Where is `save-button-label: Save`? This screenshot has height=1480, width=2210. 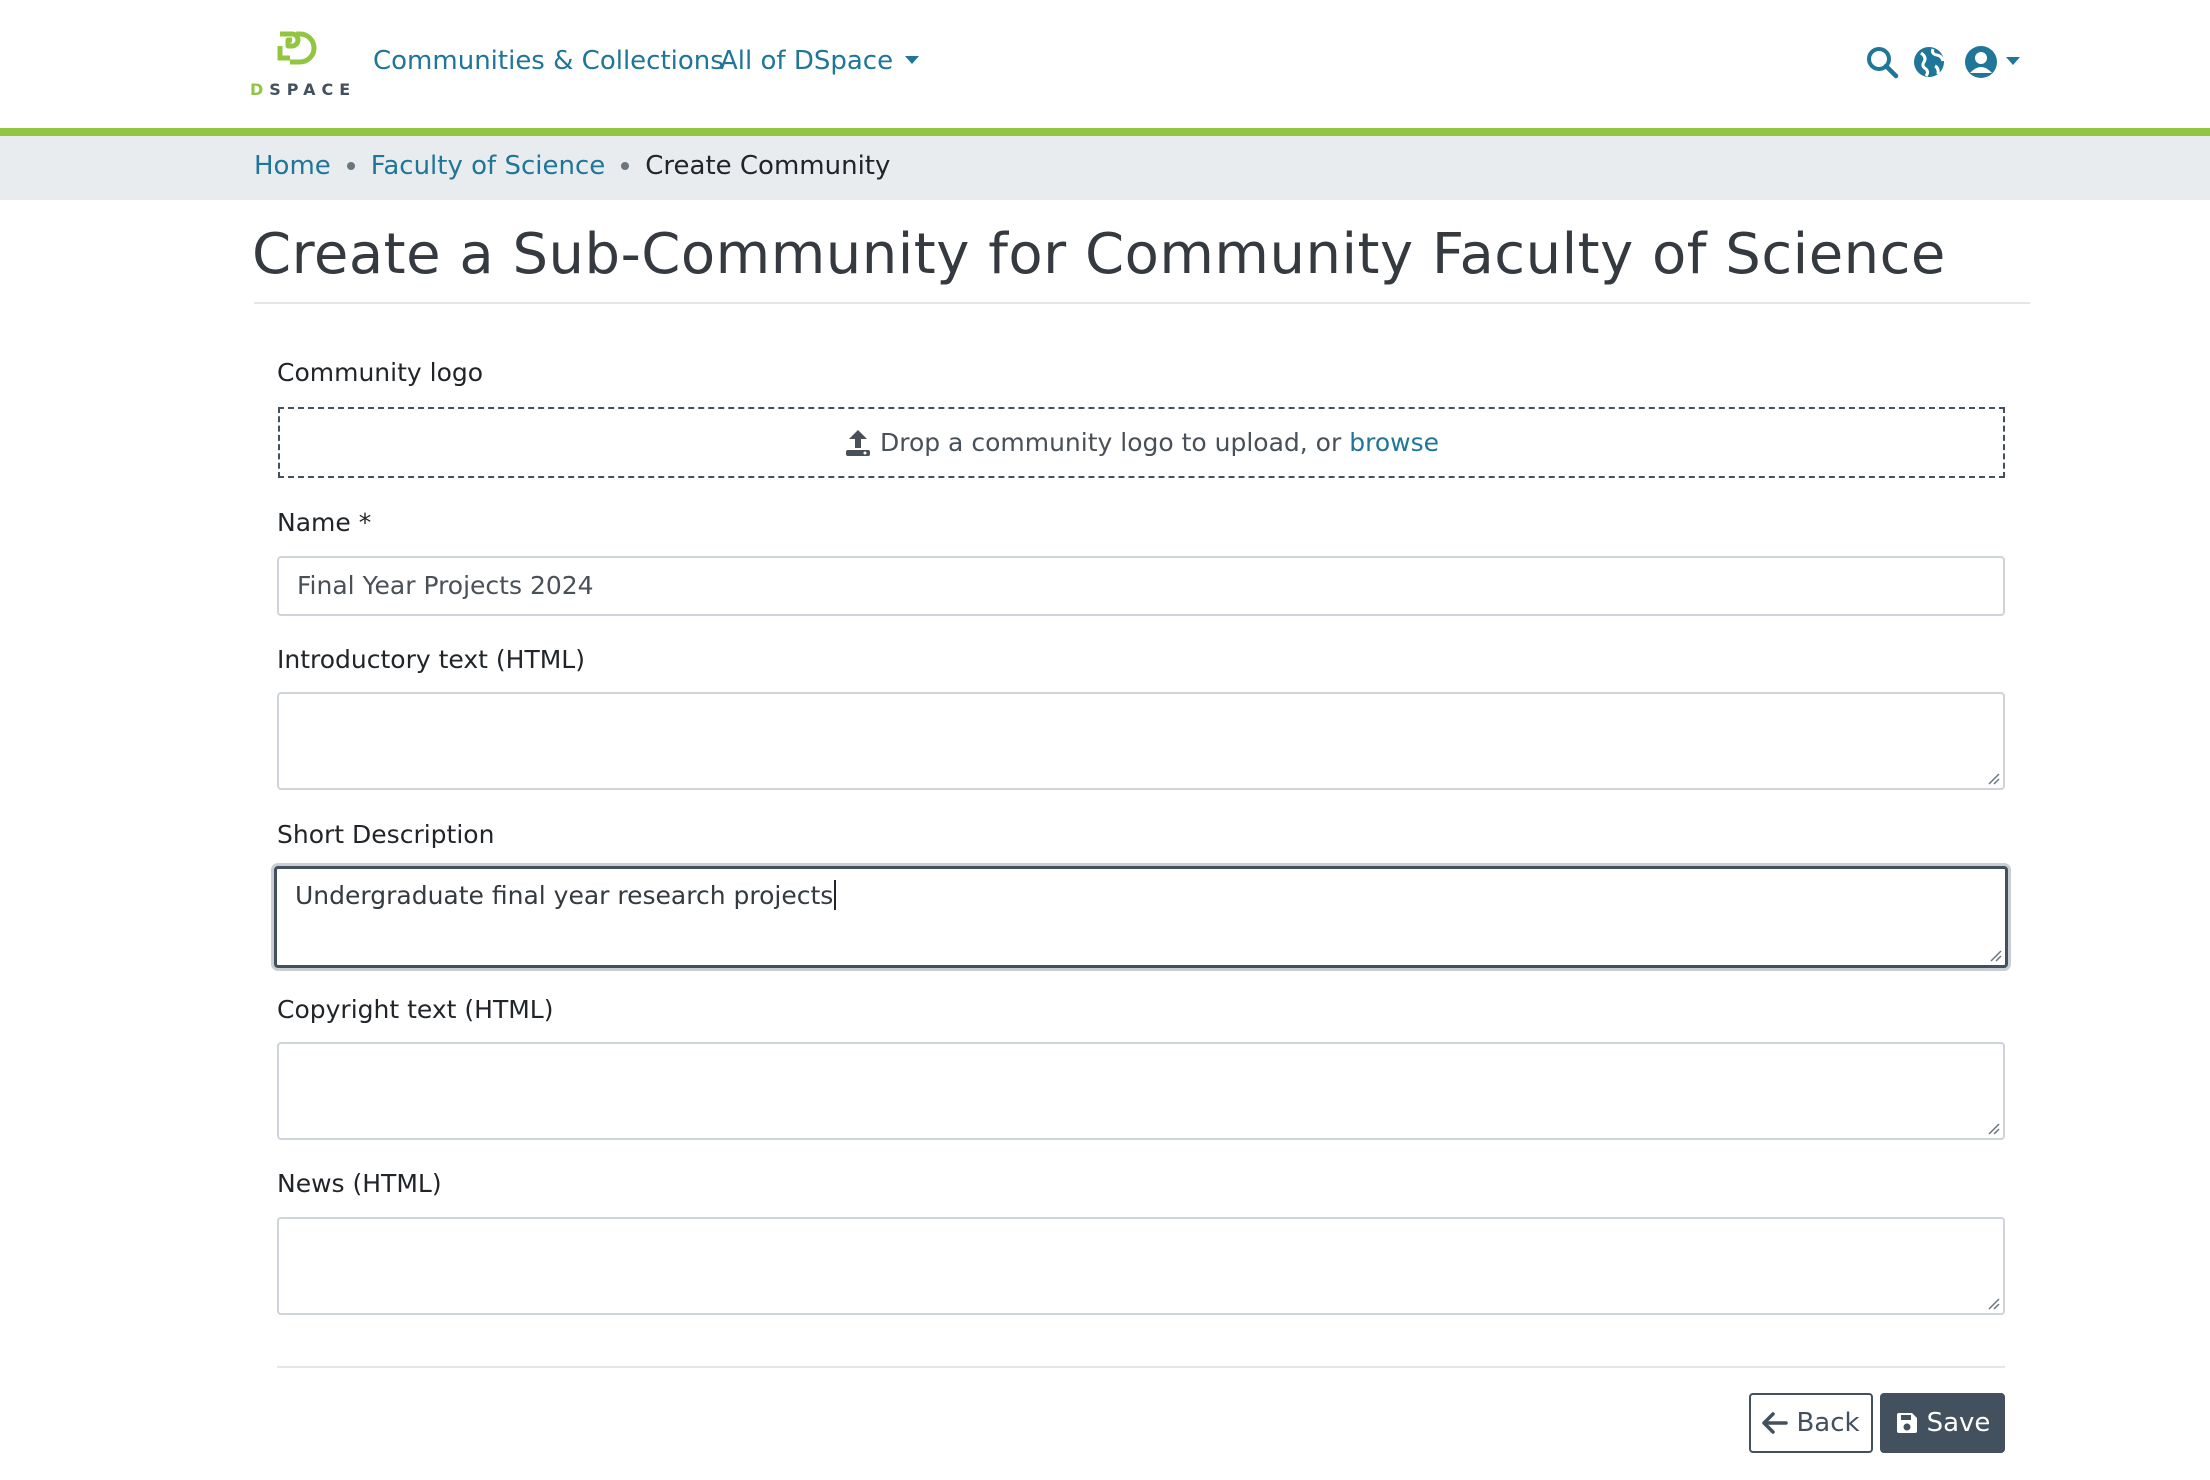 save-button-label: Save is located at coordinates (1958, 1423).